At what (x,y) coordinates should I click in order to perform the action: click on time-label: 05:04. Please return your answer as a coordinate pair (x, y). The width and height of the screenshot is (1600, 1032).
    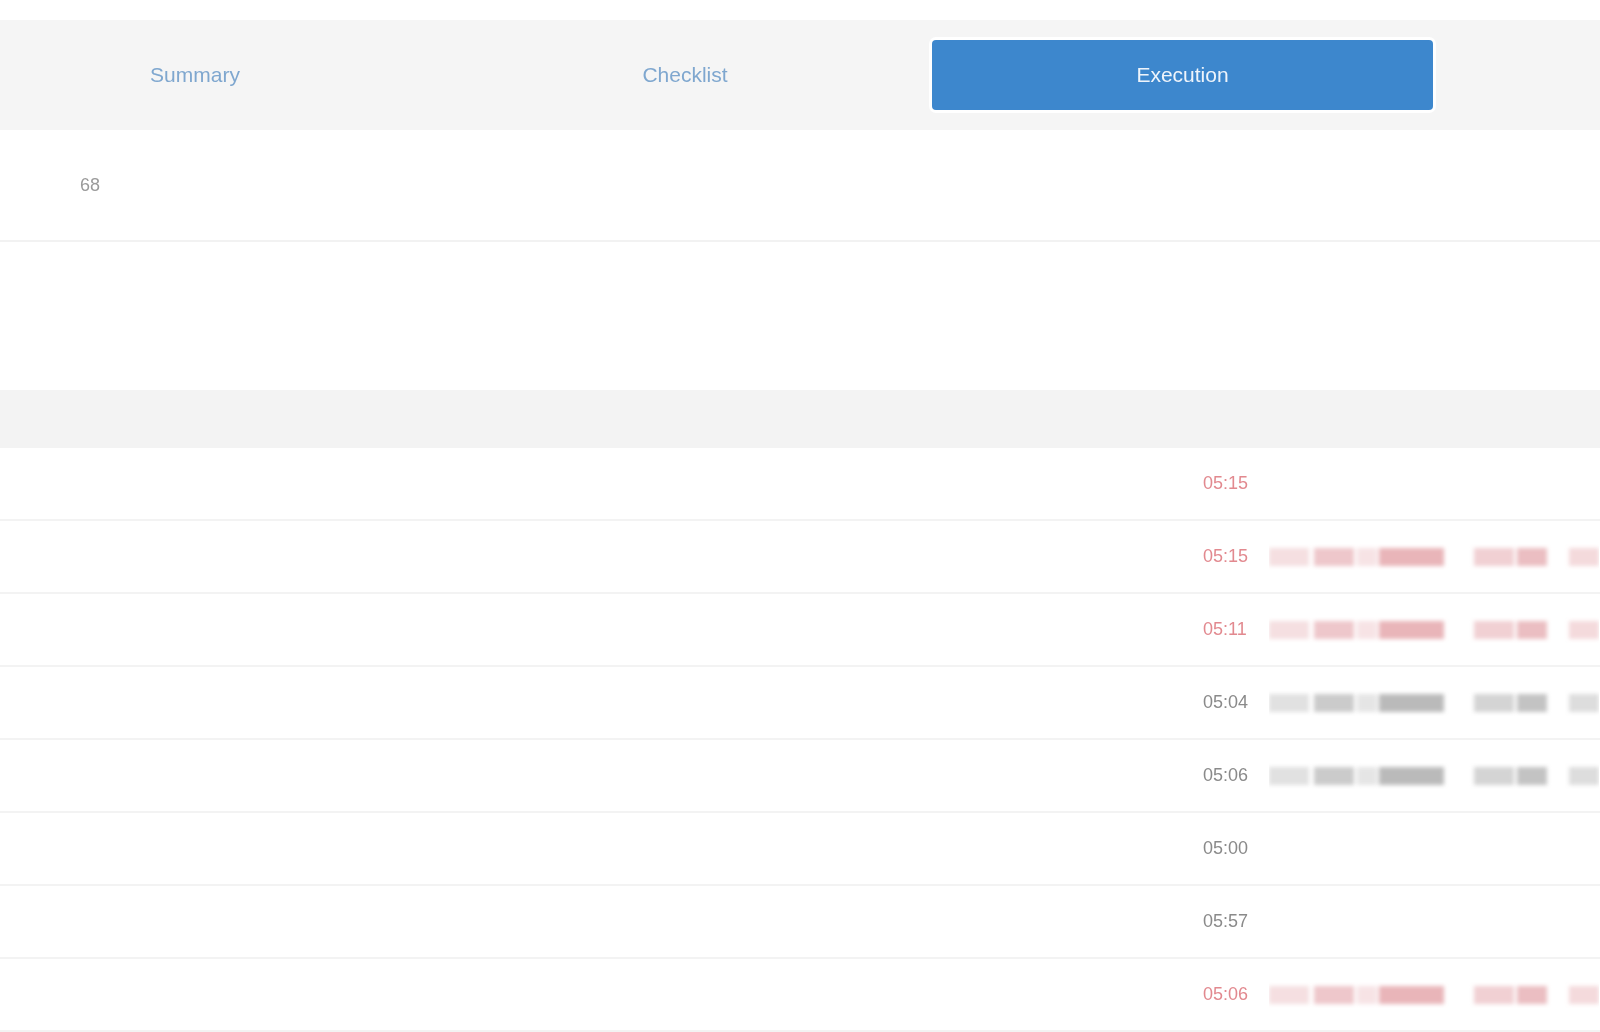
    Looking at the image, I should click on (1226, 702).